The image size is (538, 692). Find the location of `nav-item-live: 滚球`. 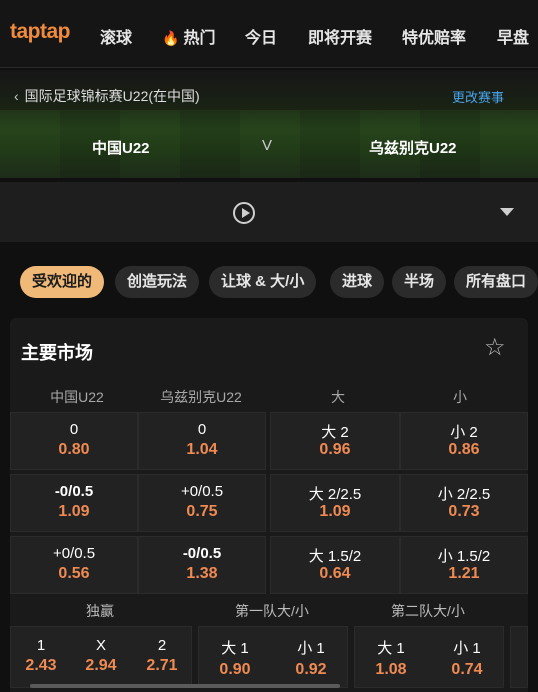

nav-item-live: 滚球 is located at coordinates (116, 36).